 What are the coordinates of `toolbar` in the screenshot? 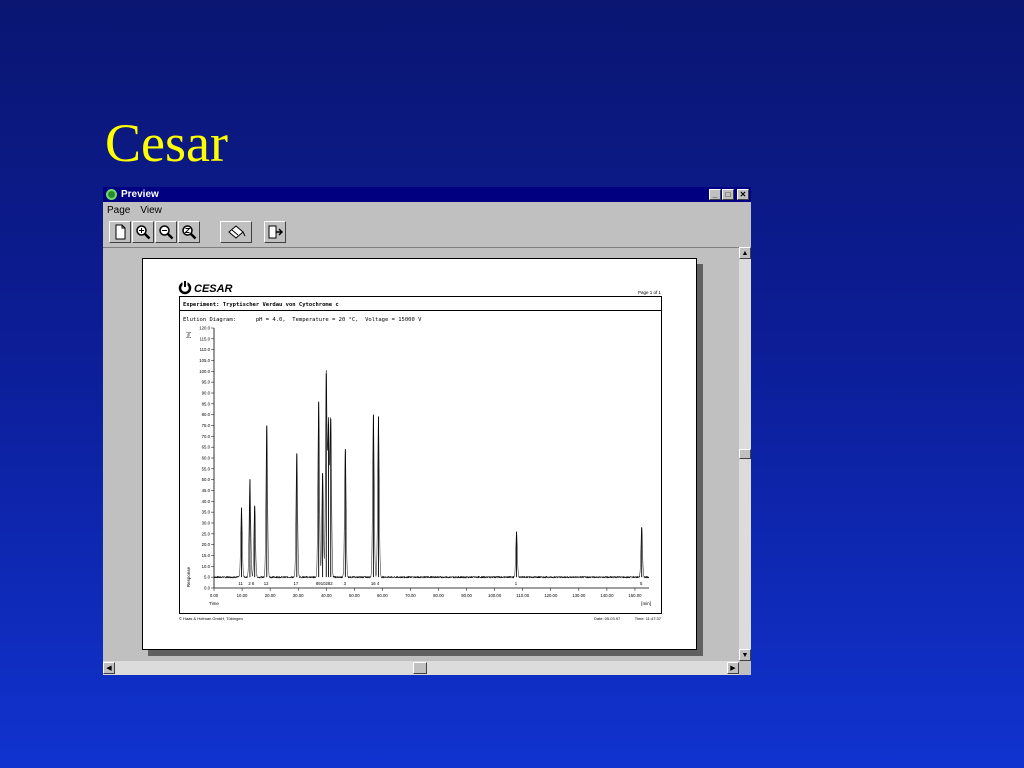 It's located at (427, 232).